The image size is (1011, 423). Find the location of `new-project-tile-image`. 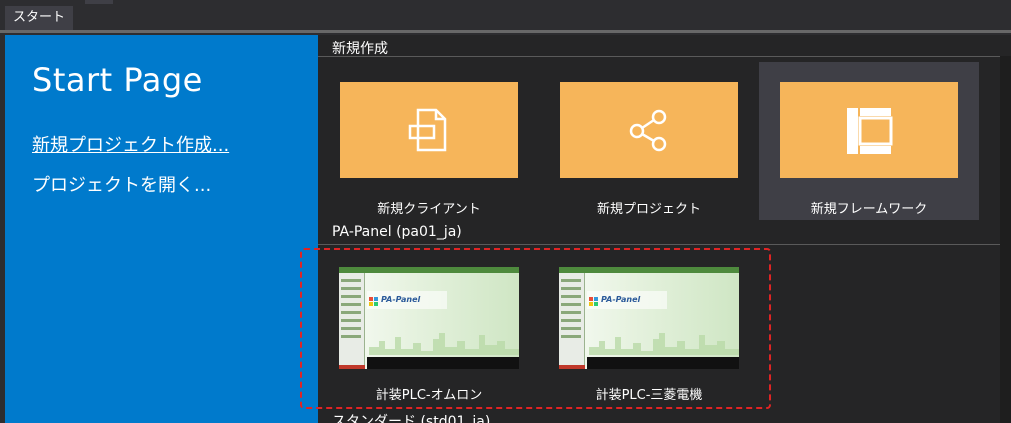

new-project-tile-image is located at coordinates (649, 130).